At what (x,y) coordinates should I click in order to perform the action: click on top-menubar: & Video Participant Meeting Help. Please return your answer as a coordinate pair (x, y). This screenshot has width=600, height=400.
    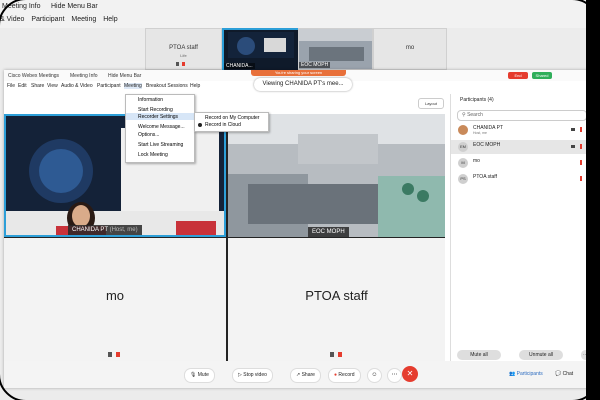
    Looking at the image, I should click on (61, 19).